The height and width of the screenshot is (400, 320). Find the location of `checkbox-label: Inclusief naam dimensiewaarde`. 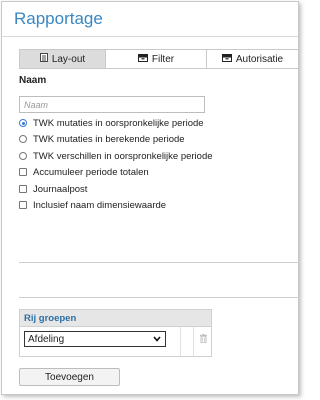

checkbox-label: Inclusief naam dimensiewaarde is located at coordinates (100, 205).